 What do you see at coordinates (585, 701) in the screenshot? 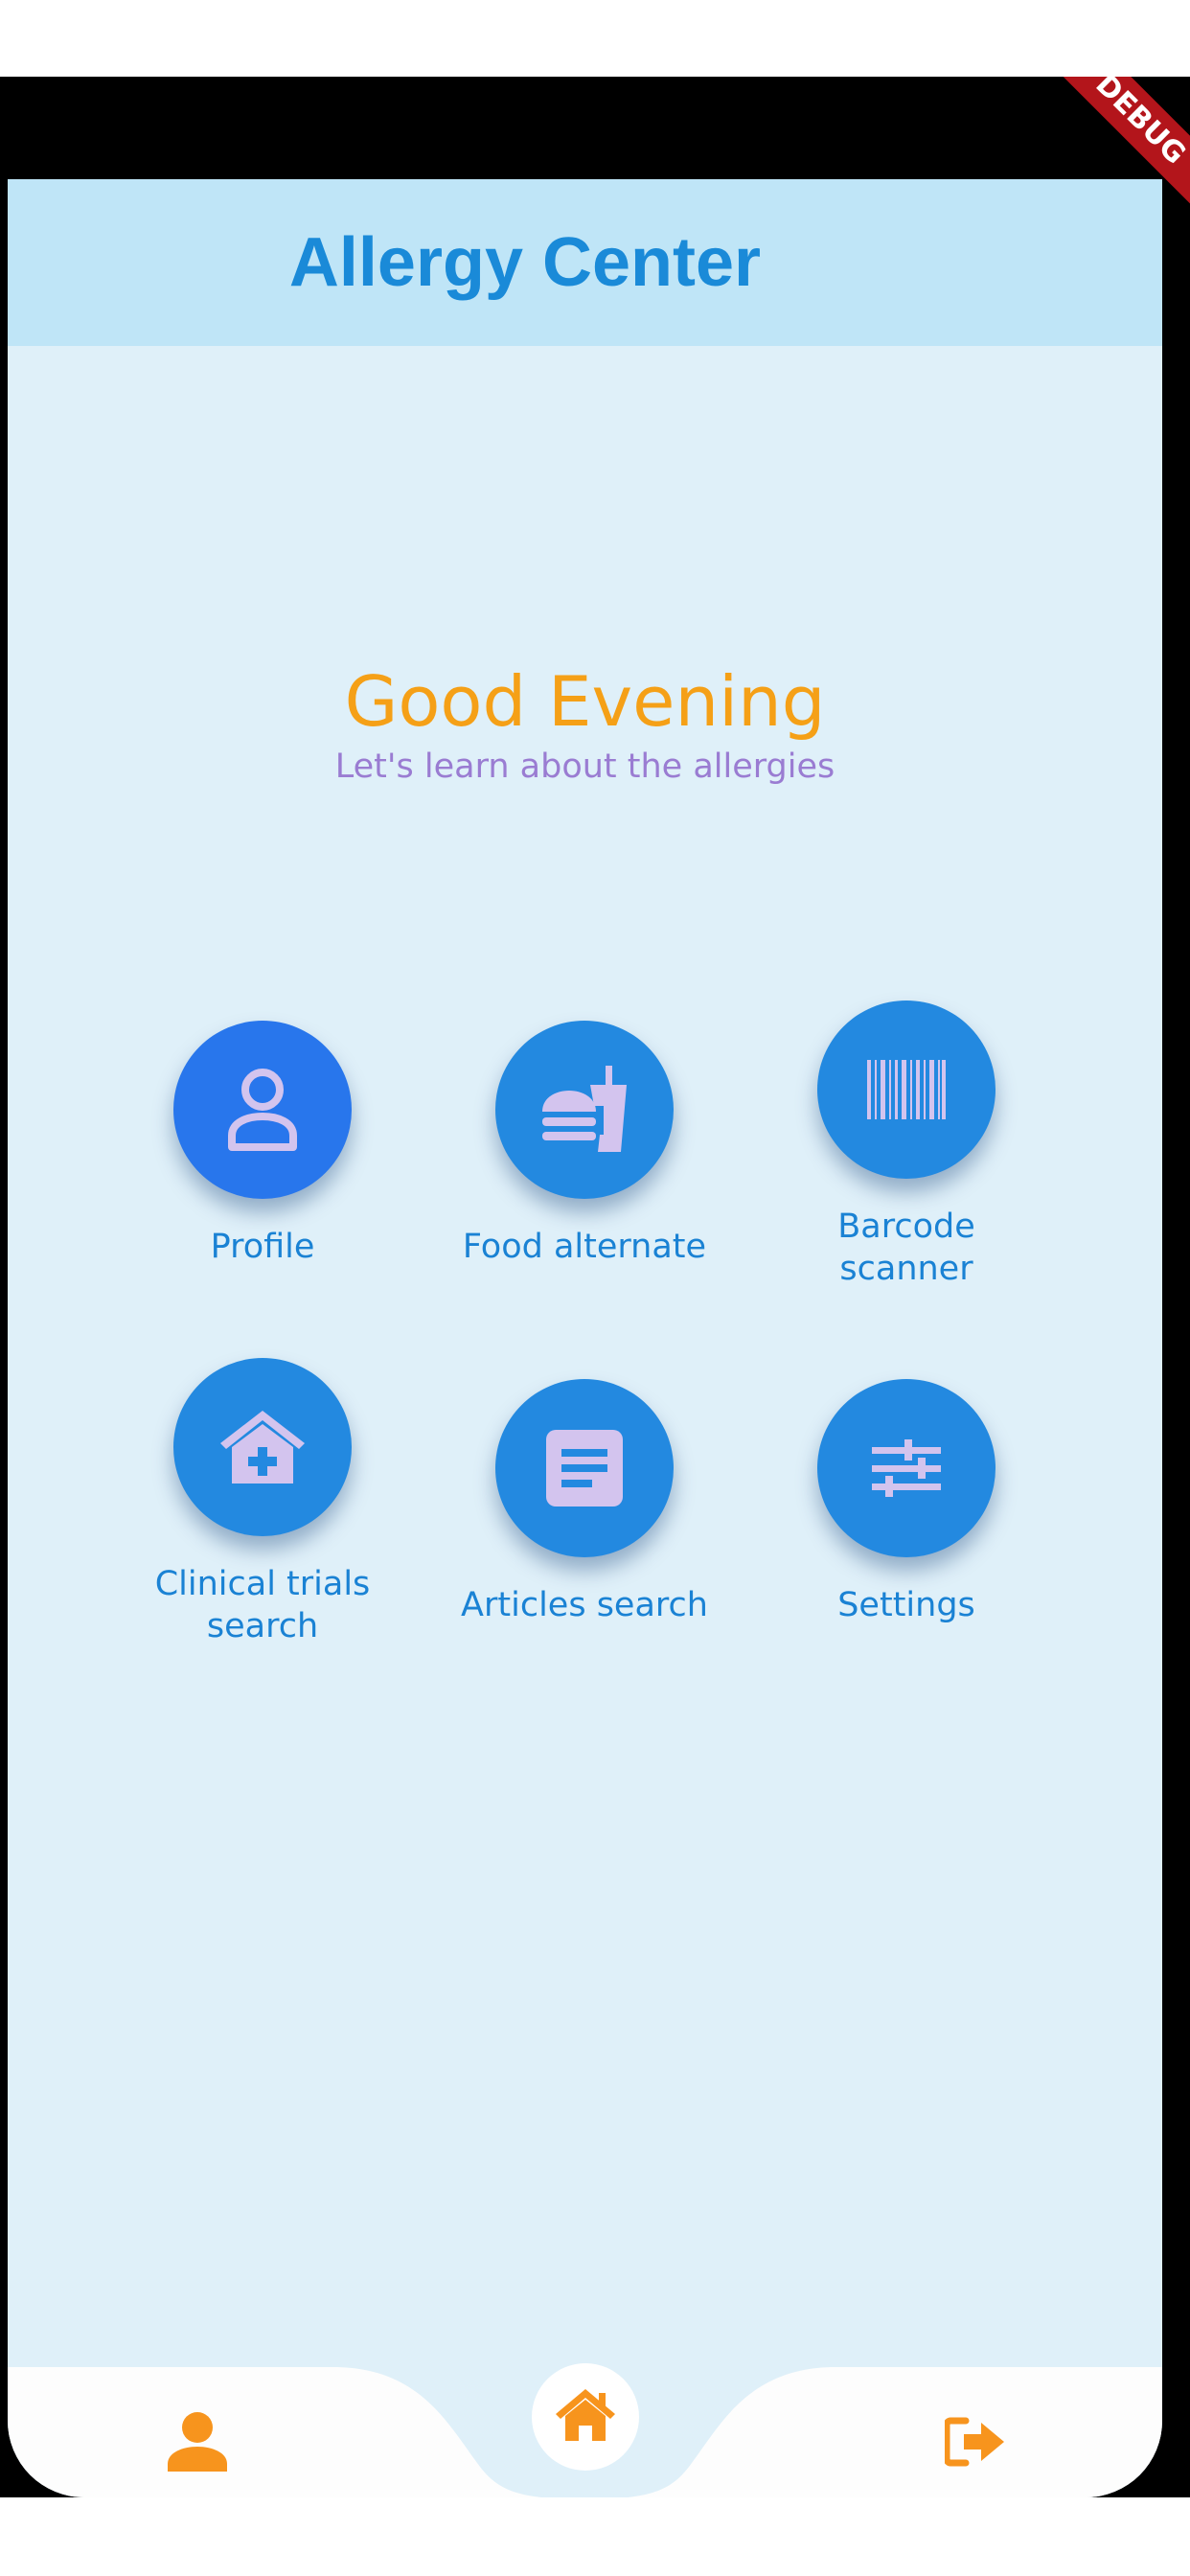
I see `greeting-title: Good Evening` at bounding box center [585, 701].